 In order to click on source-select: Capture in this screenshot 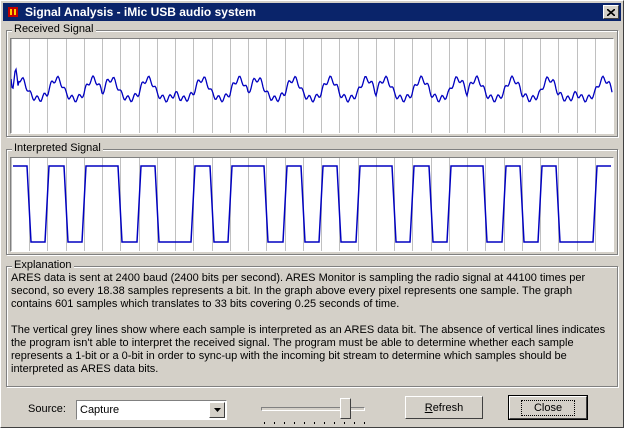, I will do `click(151, 410)`.